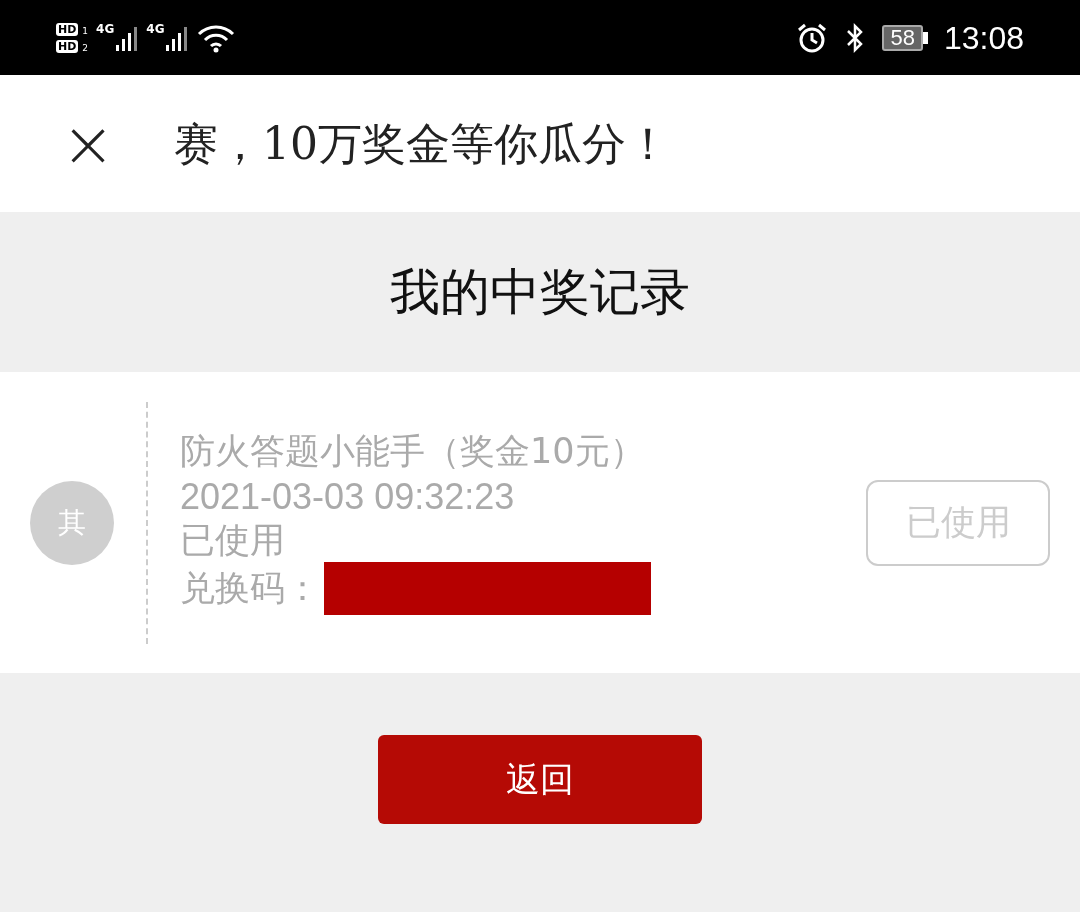 The width and height of the screenshot is (1080, 912). I want to click on section-title: 我的中奖记录, so click(540, 292).